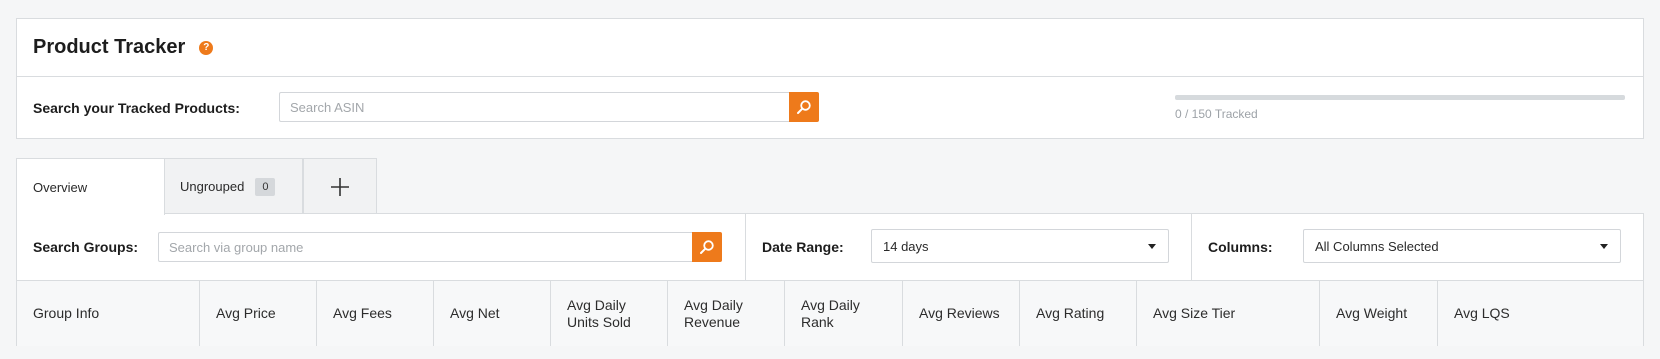 This screenshot has width=1660, height=359. Describe the element at coordinates (534, 107) in the screenshot. I see `asin-search-input` at that location.